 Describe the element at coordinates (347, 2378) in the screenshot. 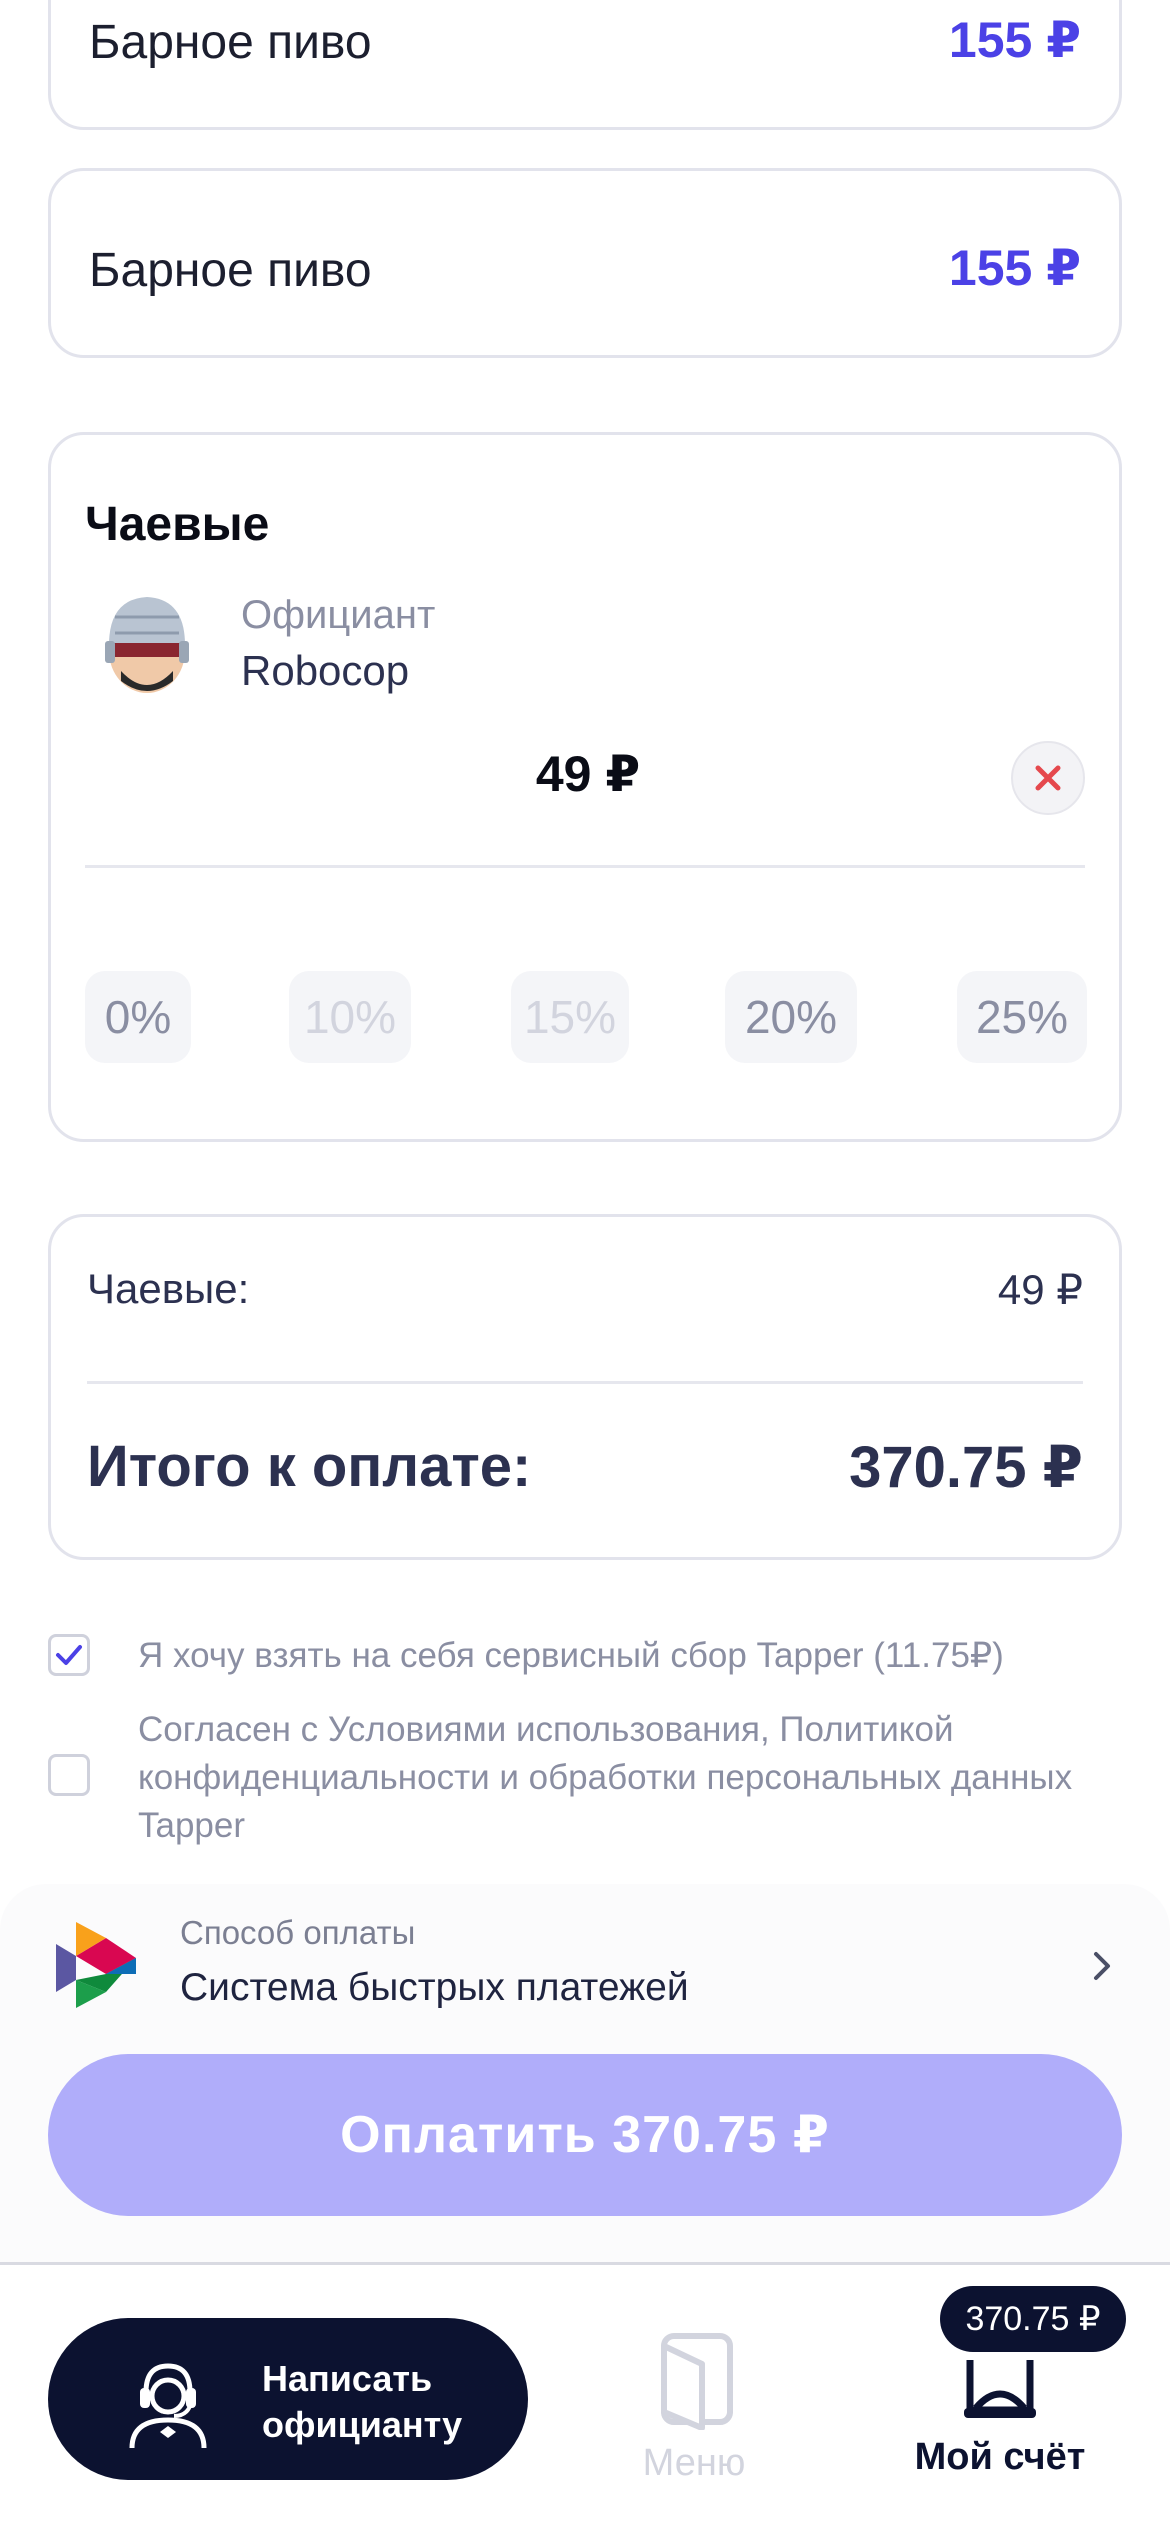

I see `chat-button-line1: Написать` at that location.